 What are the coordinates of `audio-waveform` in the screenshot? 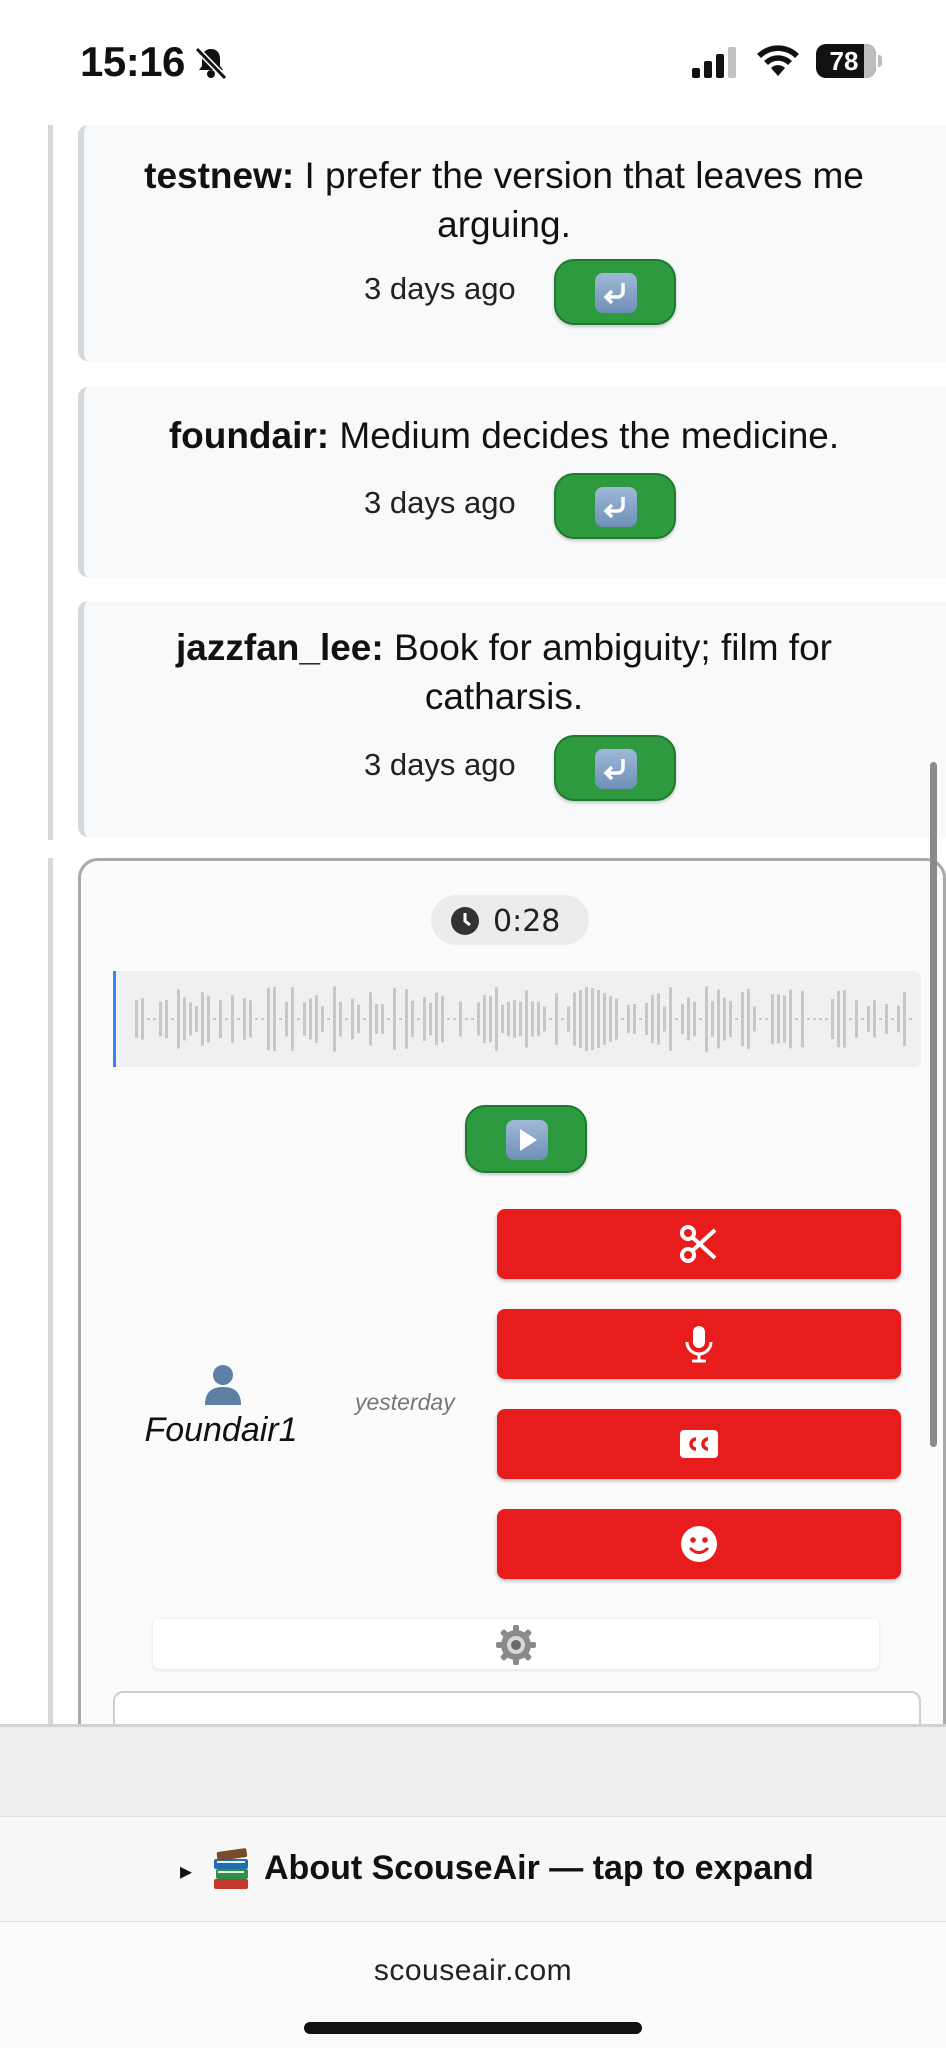 It's located at (517, 1019).